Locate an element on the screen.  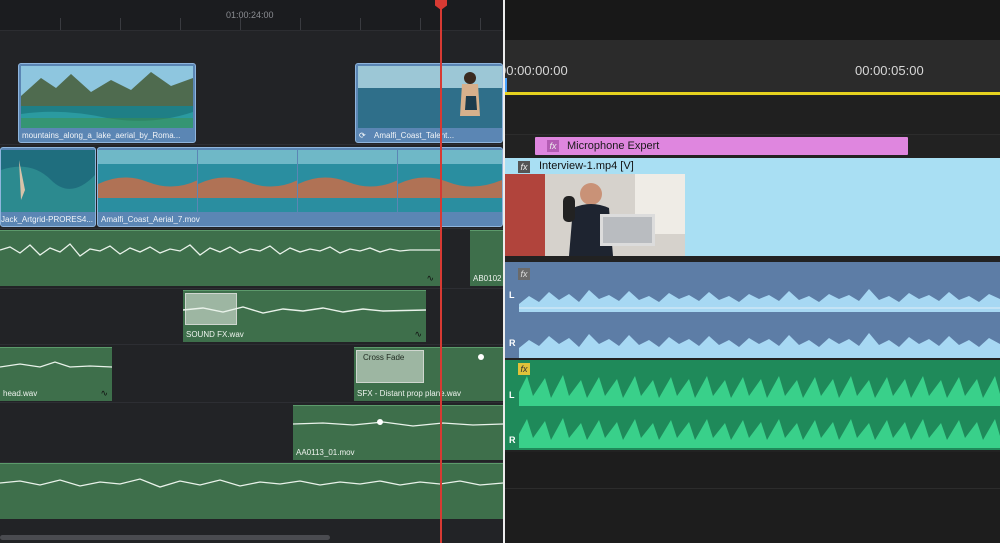
audio-clip-sfx-prop-plane: Cross Fade SFX - Distant prop plane.wav is located at coordinates (428, 374).